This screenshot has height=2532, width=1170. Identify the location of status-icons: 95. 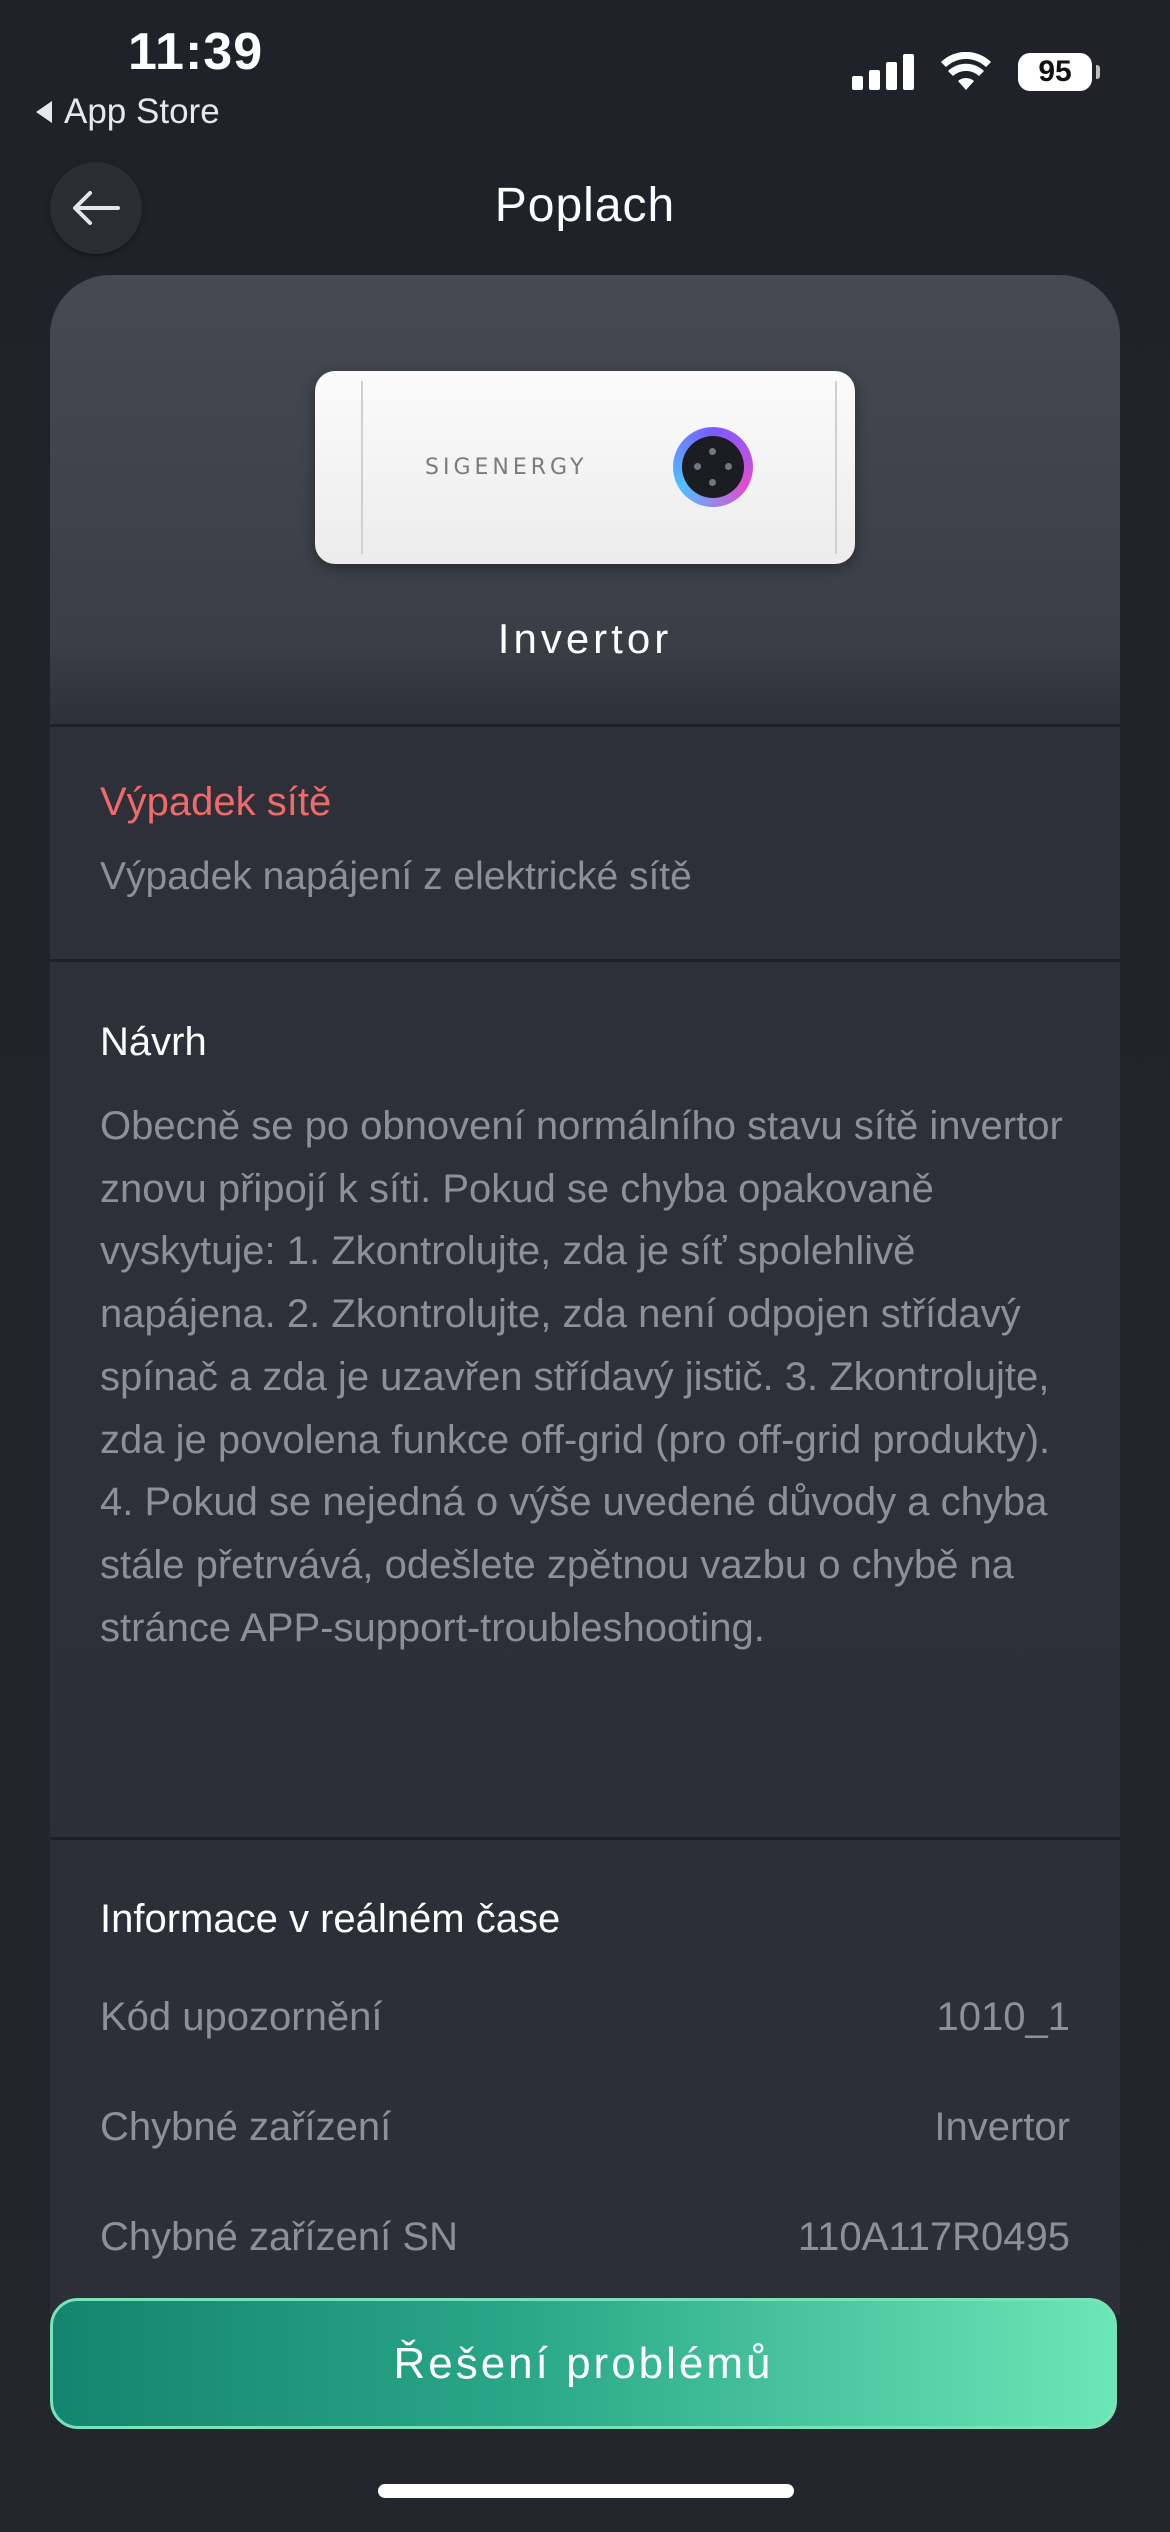
(976, 72).